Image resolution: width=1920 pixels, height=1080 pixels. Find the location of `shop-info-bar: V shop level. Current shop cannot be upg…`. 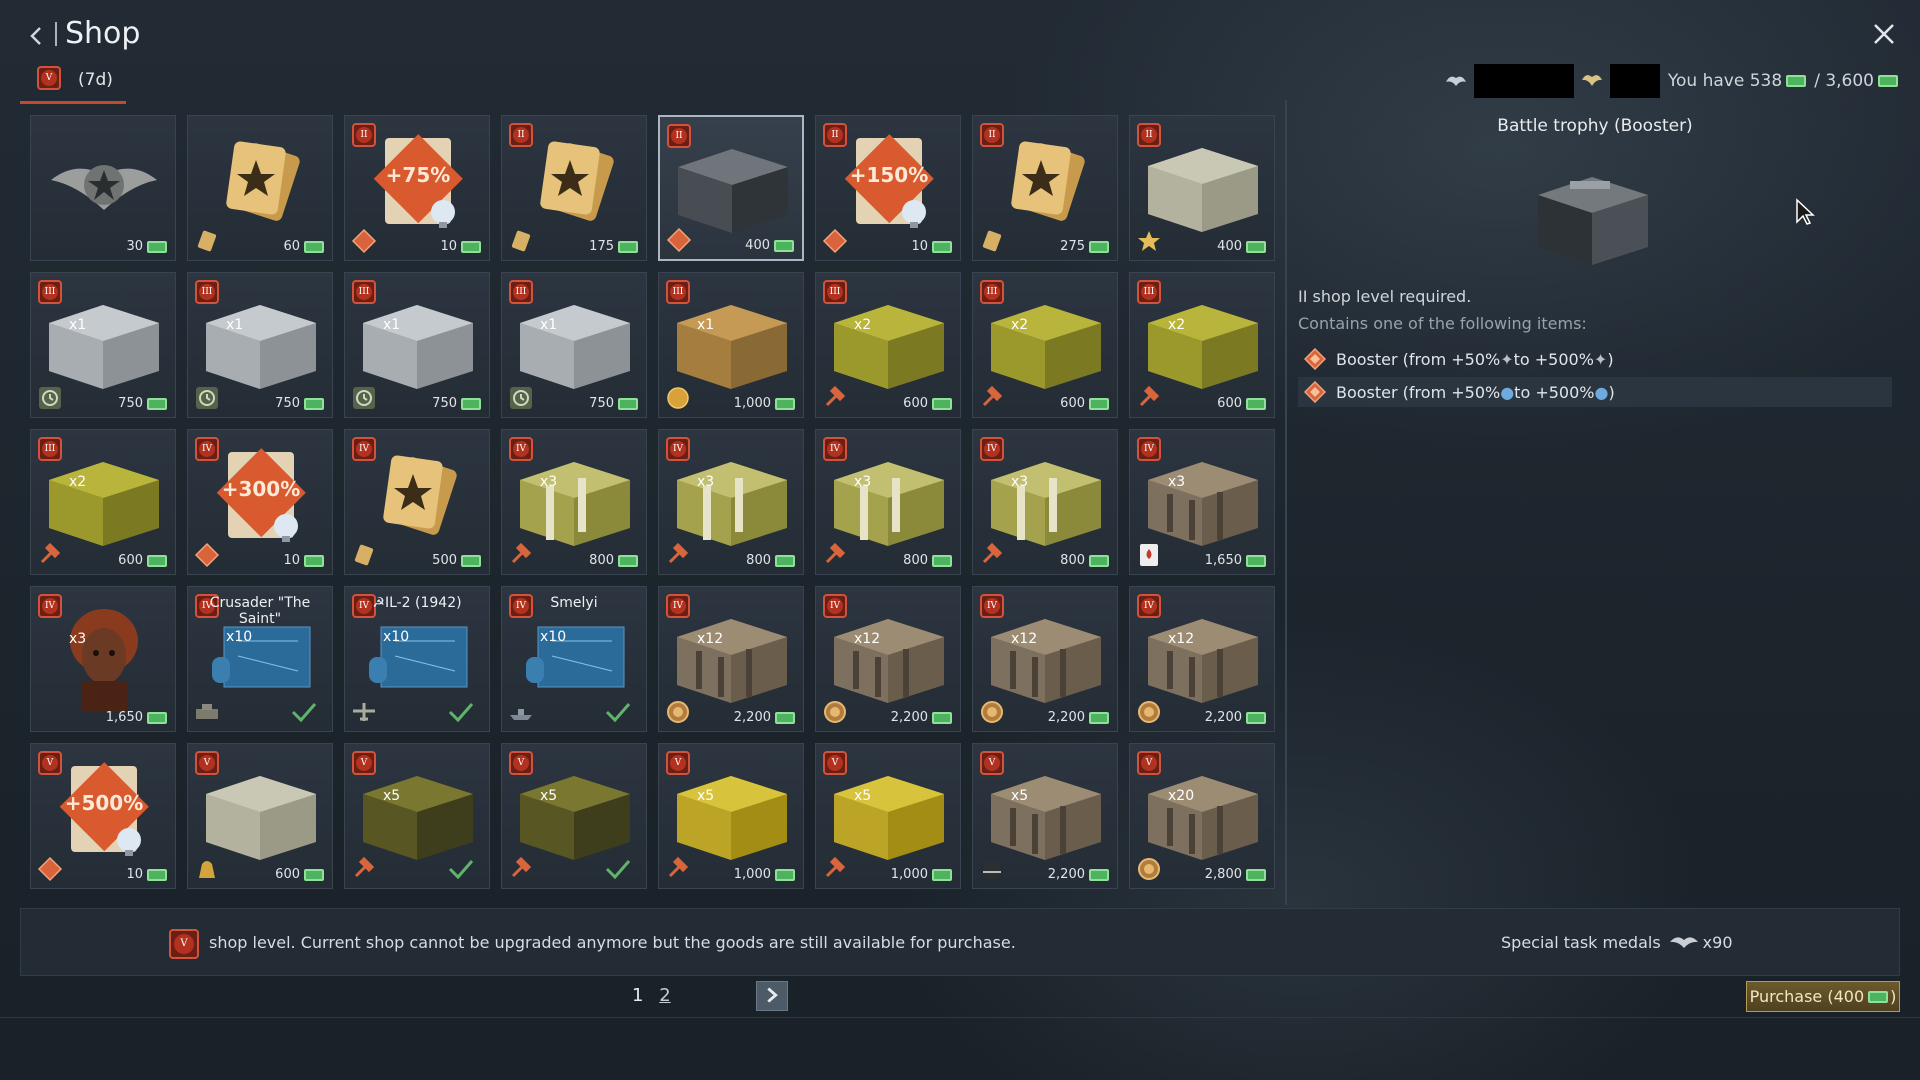

shop-info-bar: V shop level. Current shop cannot be upg… is located at coordinates (960, 942).